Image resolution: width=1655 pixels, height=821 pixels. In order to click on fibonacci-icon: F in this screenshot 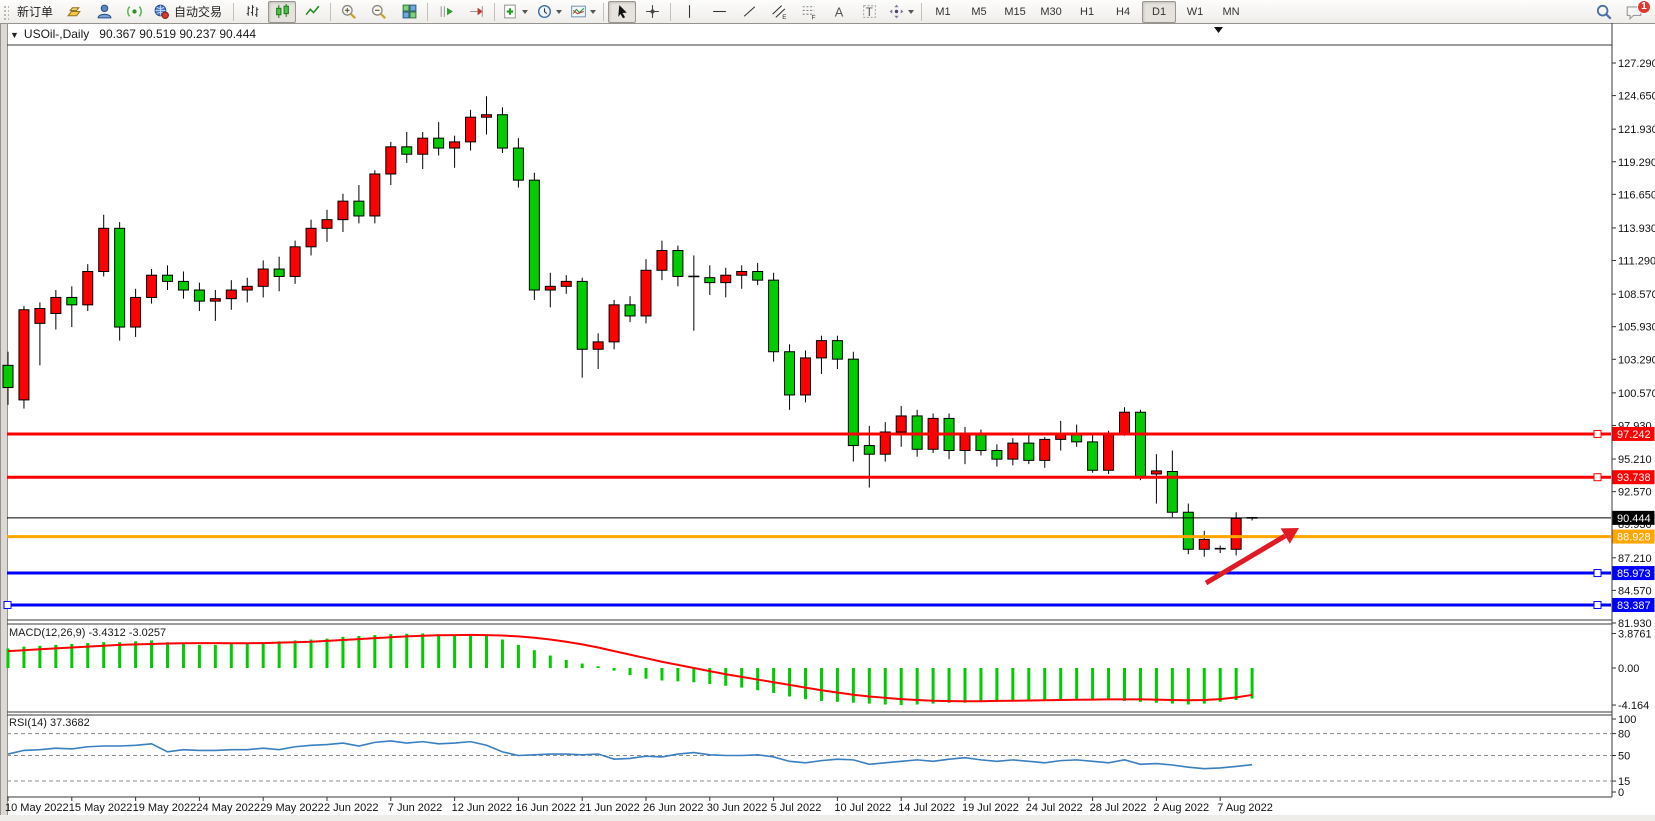, I will do `click(809, 12)`.